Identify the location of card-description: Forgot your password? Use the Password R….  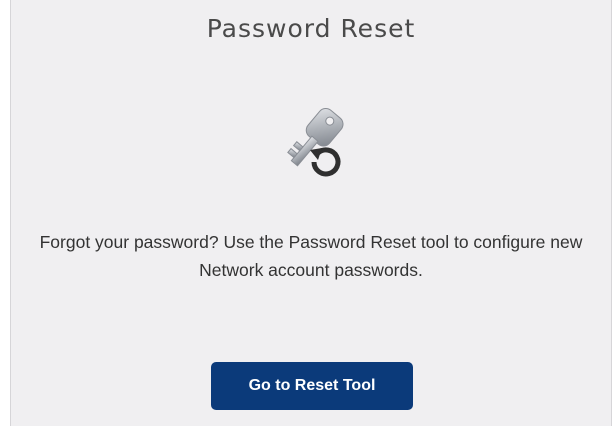
(311, 256).